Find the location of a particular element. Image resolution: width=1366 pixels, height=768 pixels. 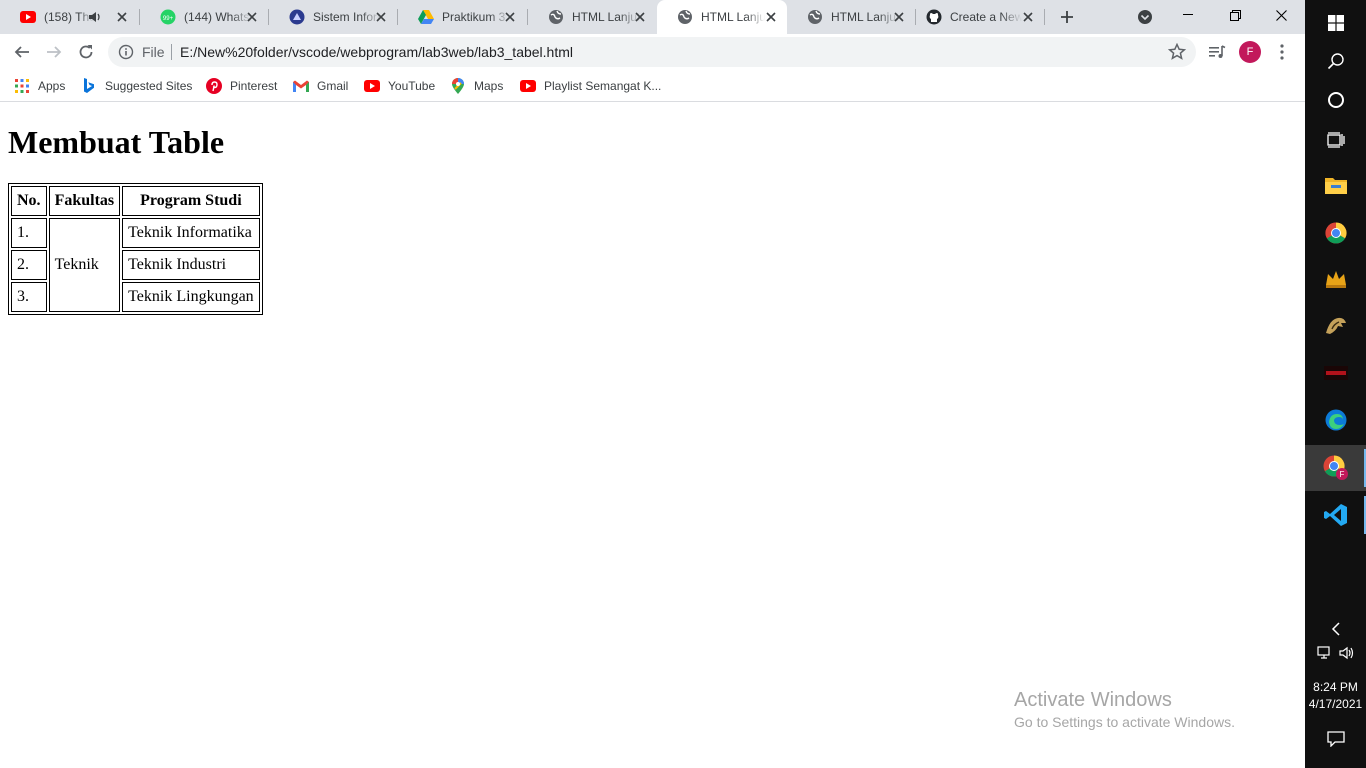

tab-title: Praktikum 3 is located at coordinates (474, 17).